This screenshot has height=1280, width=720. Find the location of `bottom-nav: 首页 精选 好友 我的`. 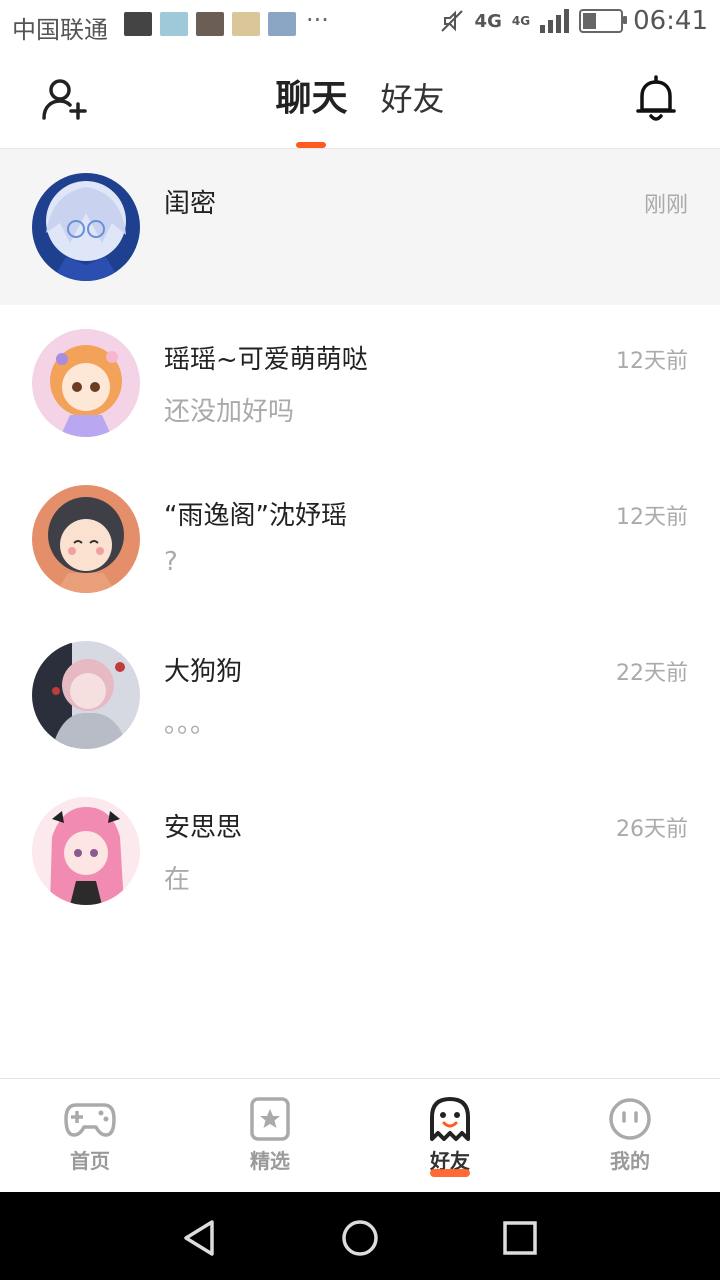

bottom-nav: 首页 精选 好友 我的 is located at coordinates (360, 1135).